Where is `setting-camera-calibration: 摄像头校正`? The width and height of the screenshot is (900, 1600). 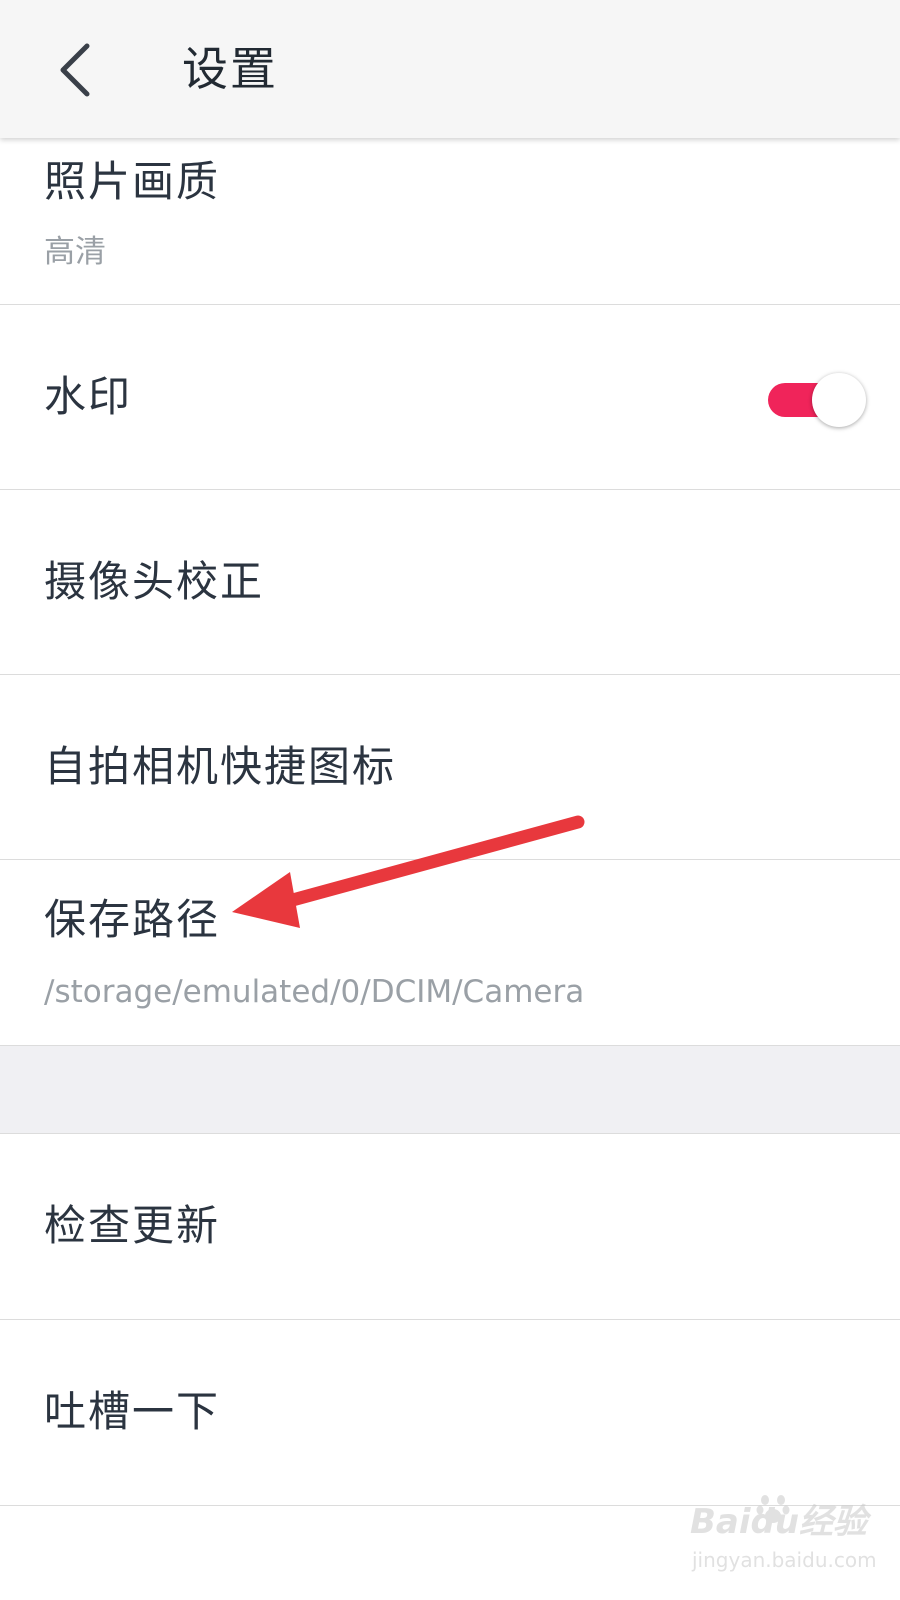 setting-camera-calibration: 摄像头校正 is located at coordinates (450, 582).